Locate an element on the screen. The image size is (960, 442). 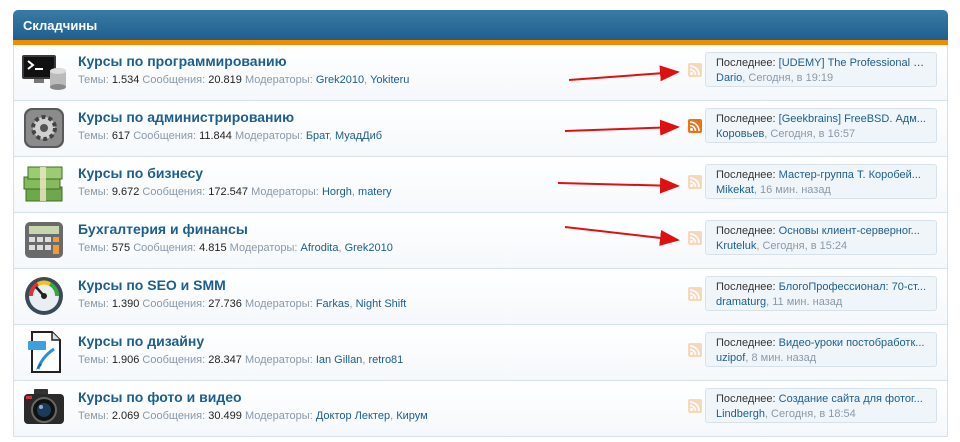
last-user-link: dramaturg is located at coordinates (741, 302).